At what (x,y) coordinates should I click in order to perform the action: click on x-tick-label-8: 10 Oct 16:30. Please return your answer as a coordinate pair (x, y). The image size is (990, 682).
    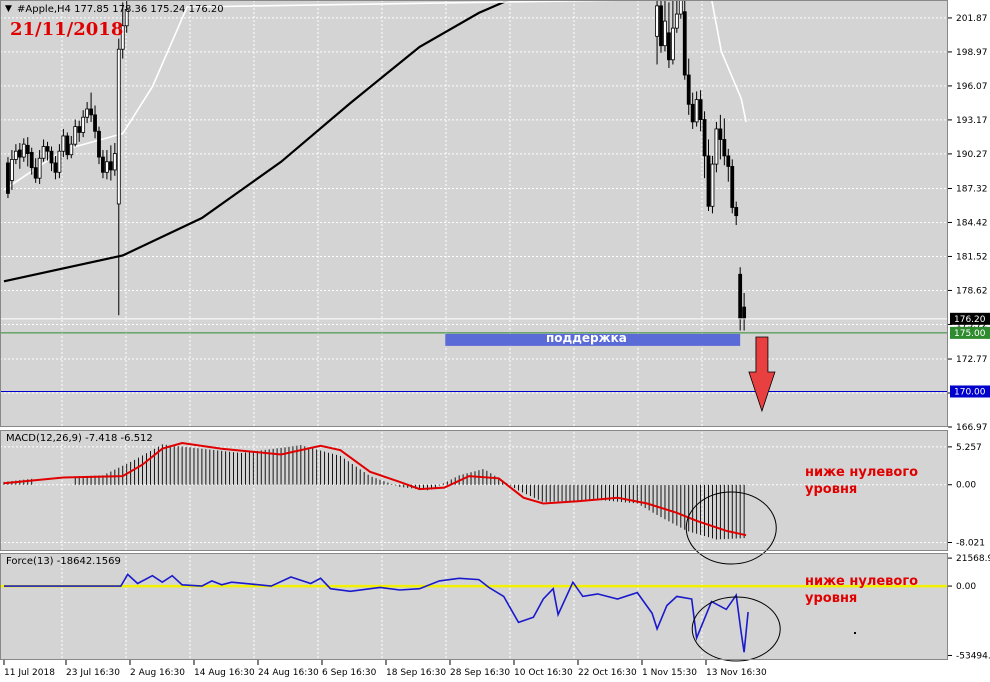
    Looking at the image, I should click on (543, 673).